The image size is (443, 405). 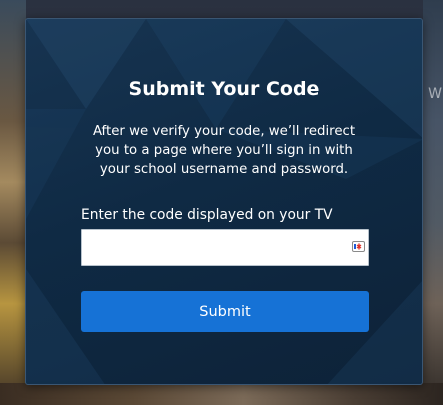 I want to click on code-field-wrapper, so click(x=225, y=247).